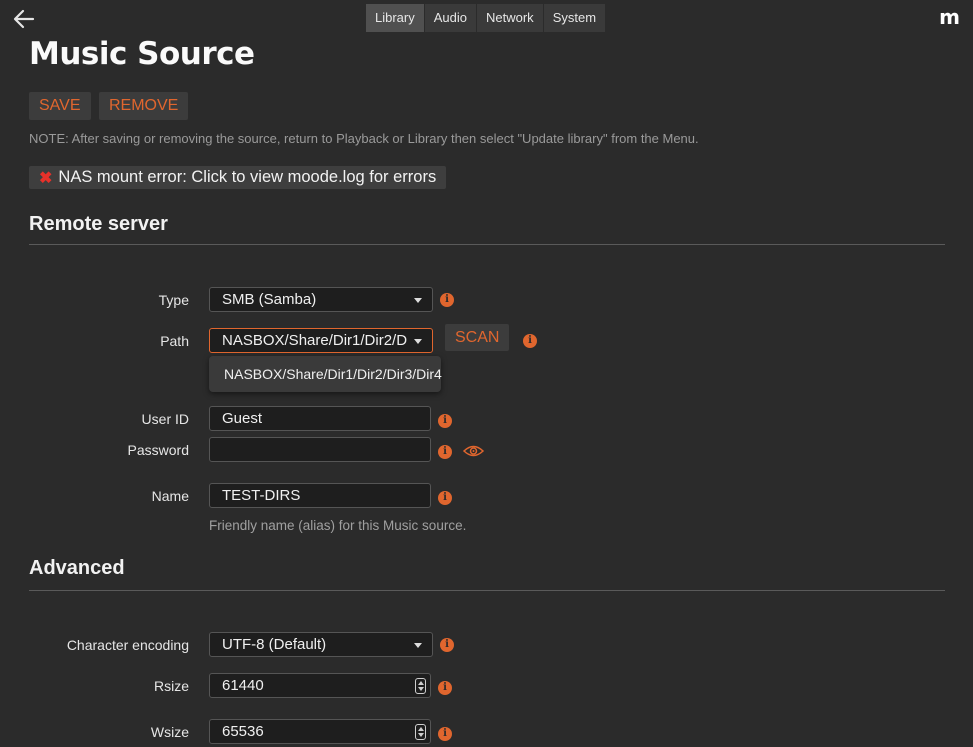 Image resolution: width=973 pixels, height=747 pixels. What do you see at coordinates (269, 299) in the screenshot?
I see `type-select-value: SMB (Samba)` at bounding box center [269, 299].